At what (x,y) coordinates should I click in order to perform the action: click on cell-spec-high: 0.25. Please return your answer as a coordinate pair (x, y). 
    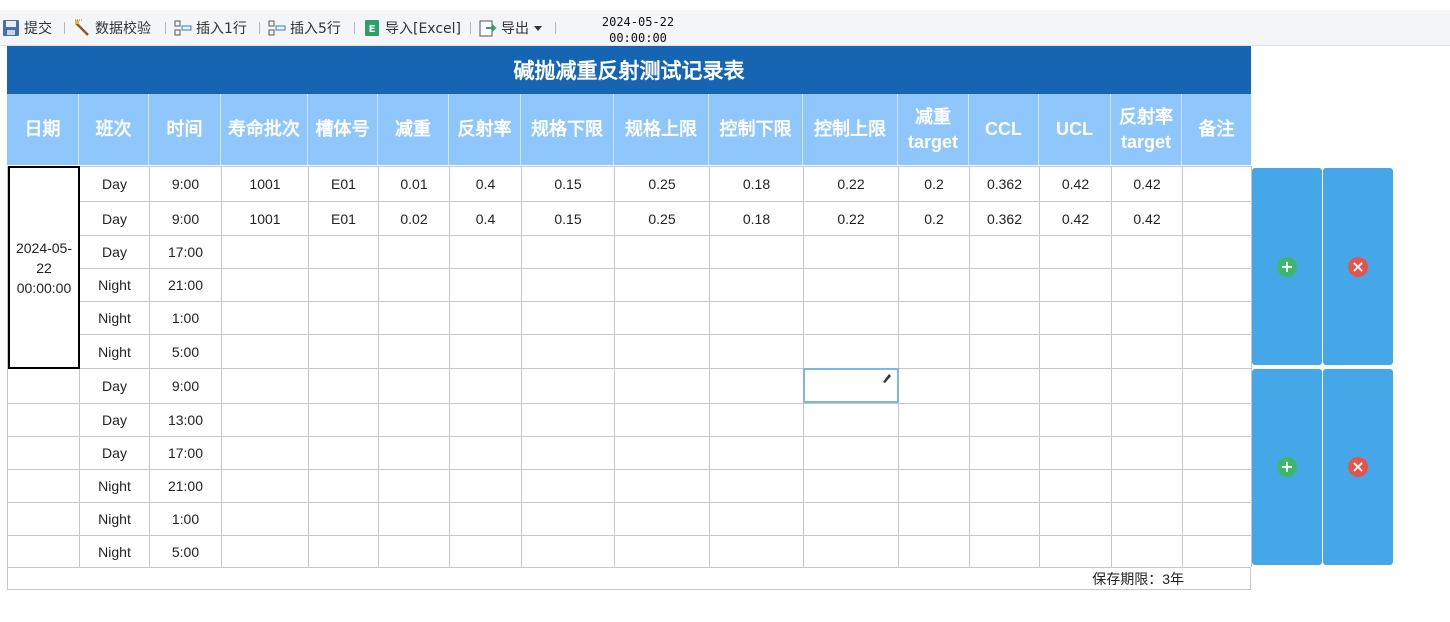
    Looking at the image, I should click on (662, 218).